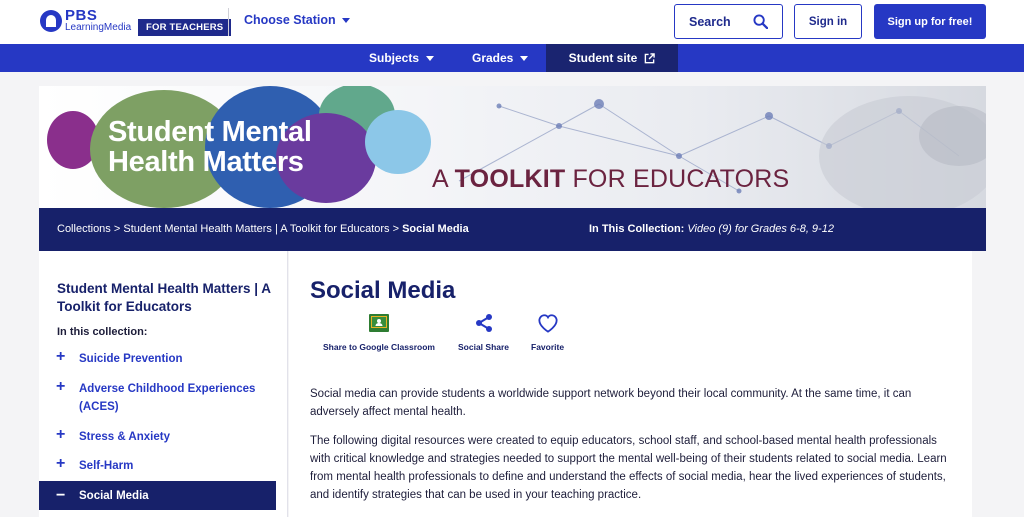 This screenshot has height=517, width=1024. I want to click on choose-station-dropdown: Choose Station, so click(297, 20).